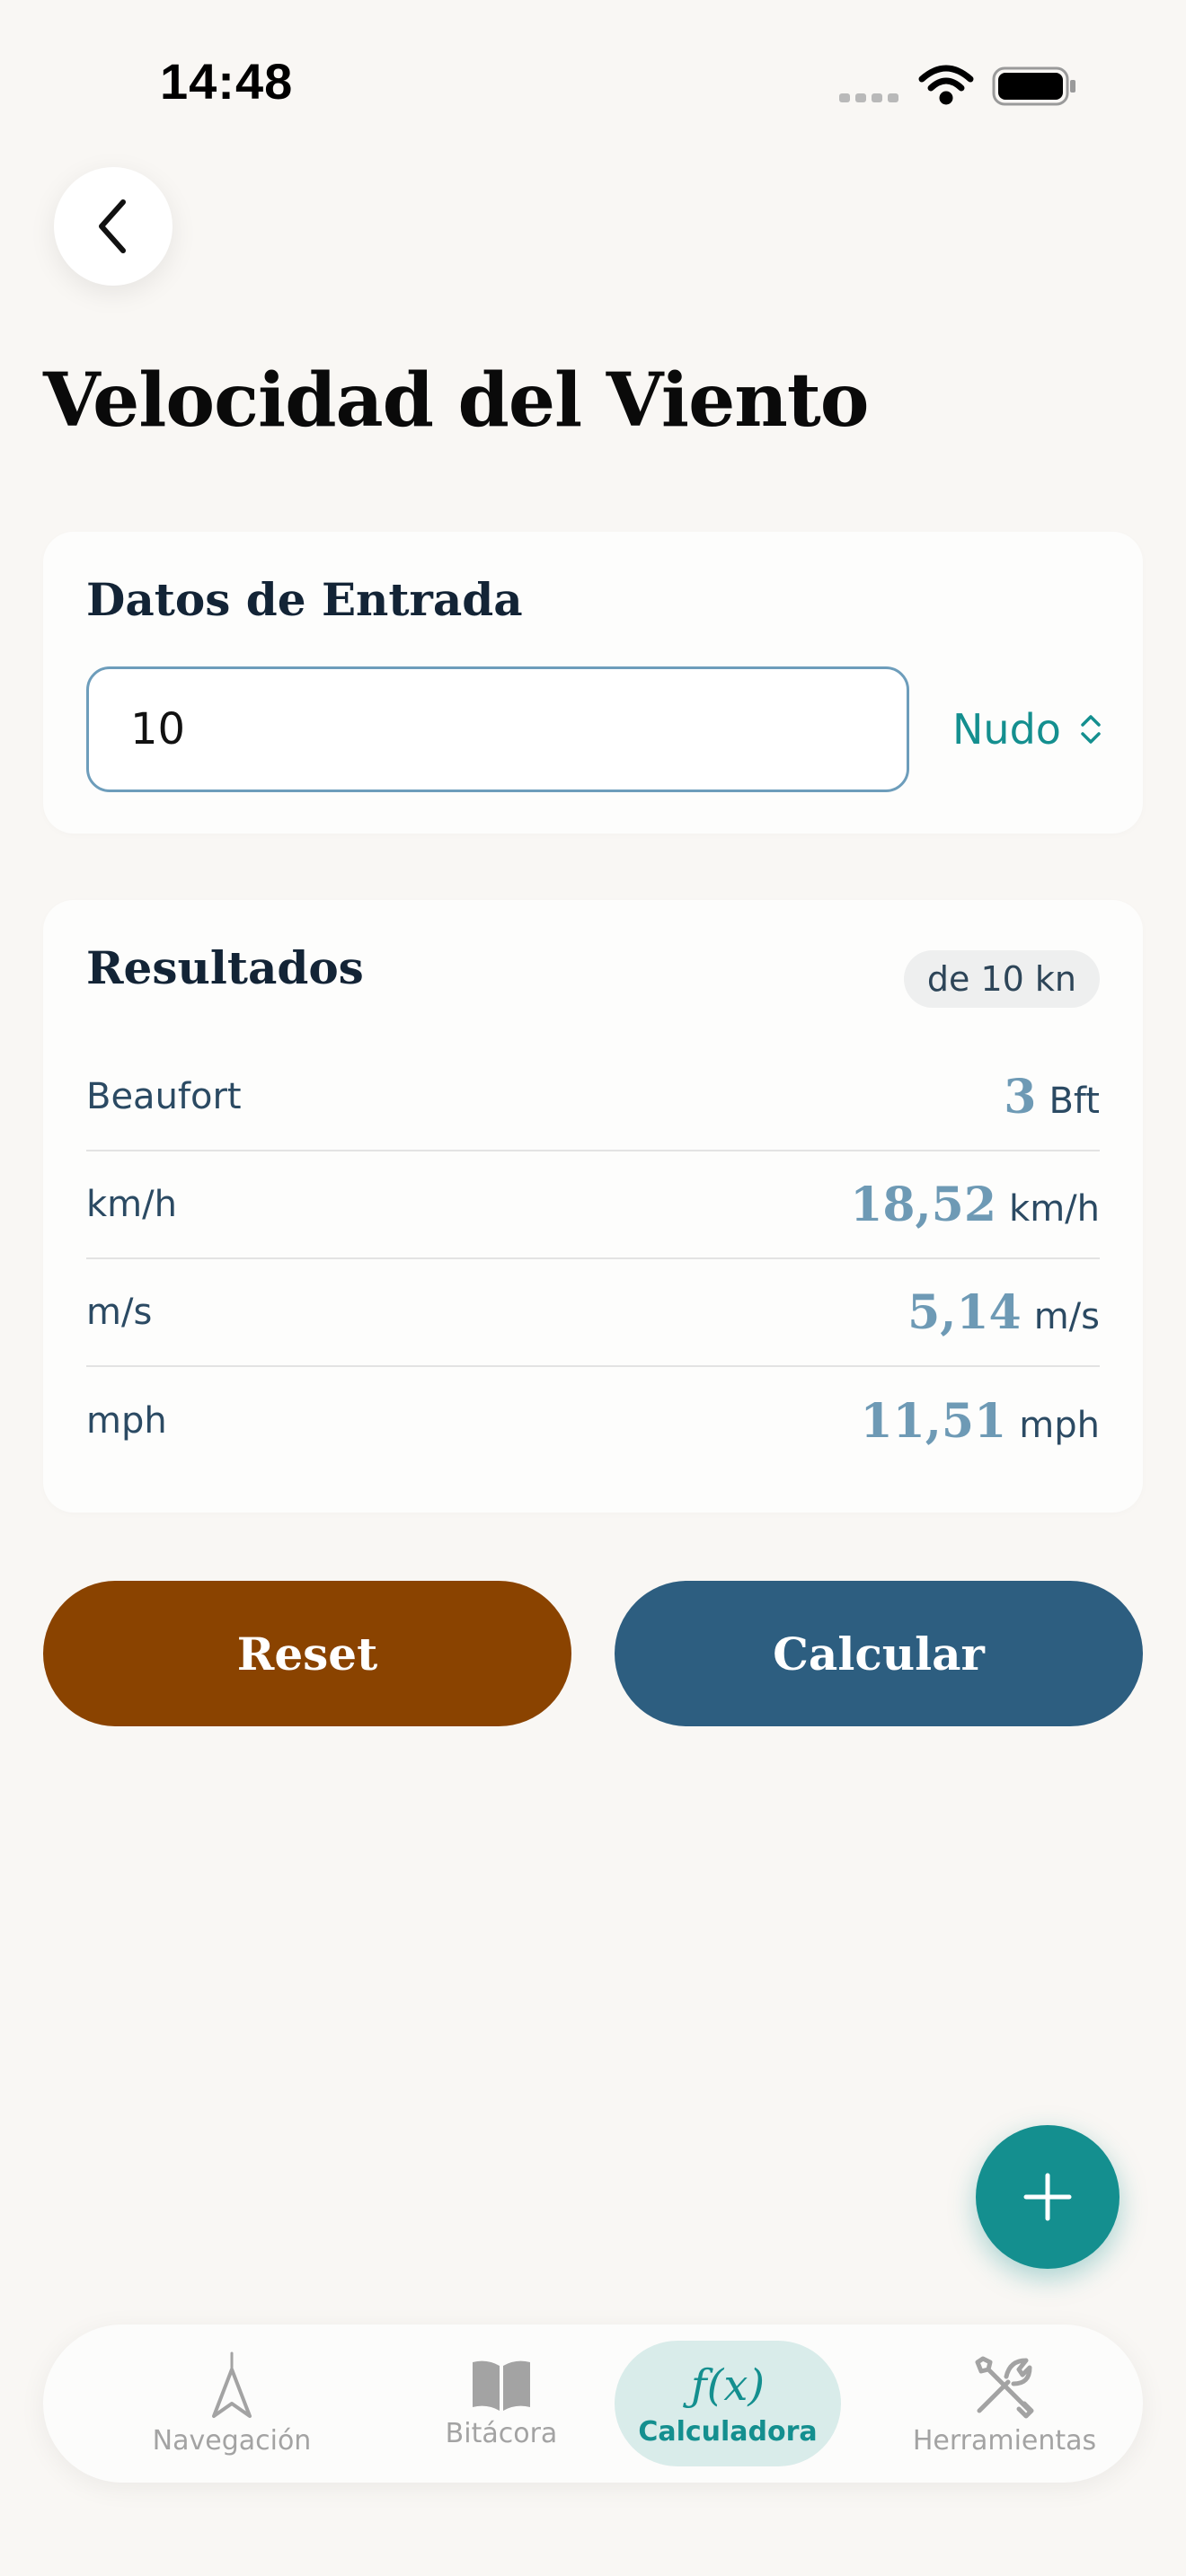  I want to click on plus-icon, so click(1047, 2197).